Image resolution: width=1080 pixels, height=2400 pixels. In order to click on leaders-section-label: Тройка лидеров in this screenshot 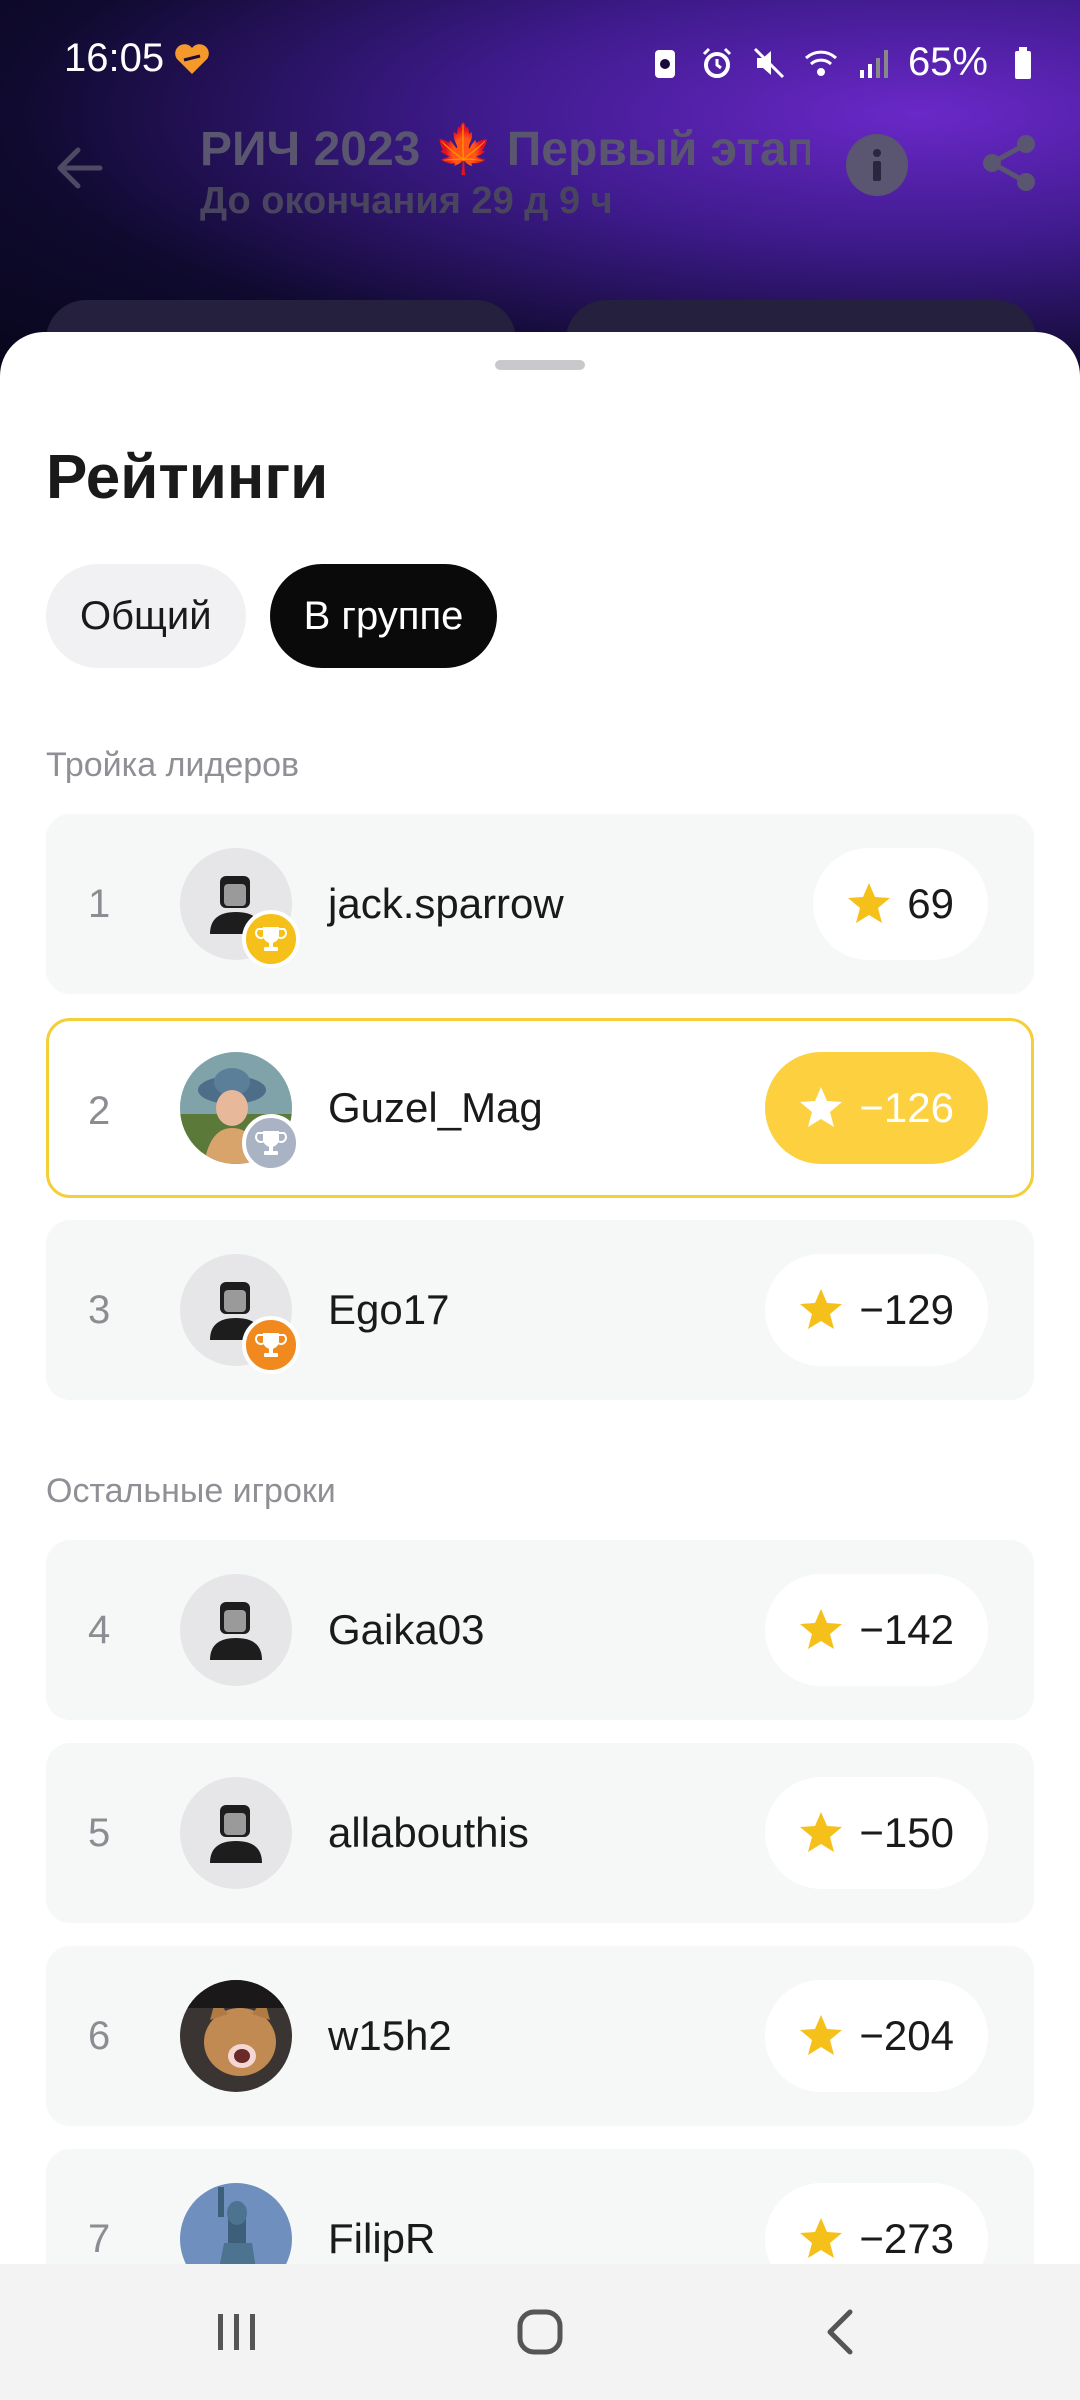, I will do `click(173, 765)`.